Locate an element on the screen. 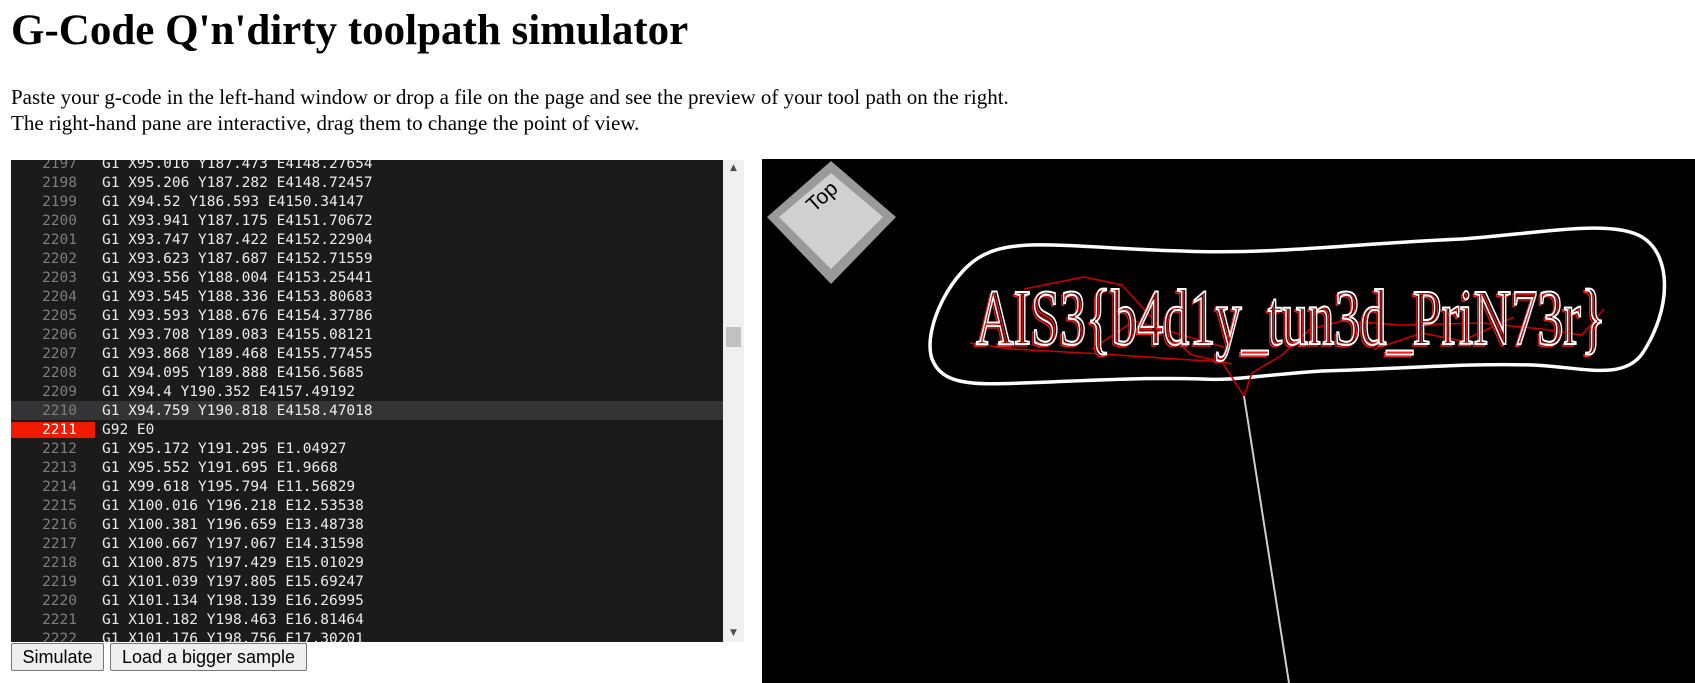  code-line: 2211 G92 E0 is located at coordinates (367, 429).